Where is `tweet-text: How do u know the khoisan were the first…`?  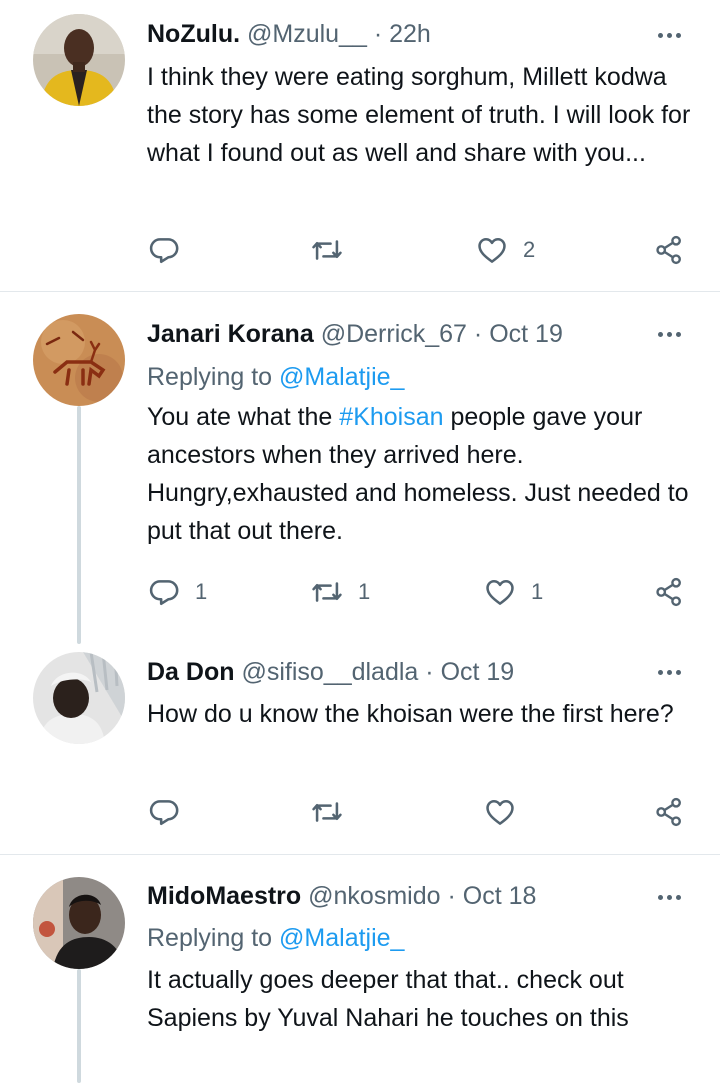
tweet-text: How do u know the khoisan were the first… is located at coordinates (410, 714).